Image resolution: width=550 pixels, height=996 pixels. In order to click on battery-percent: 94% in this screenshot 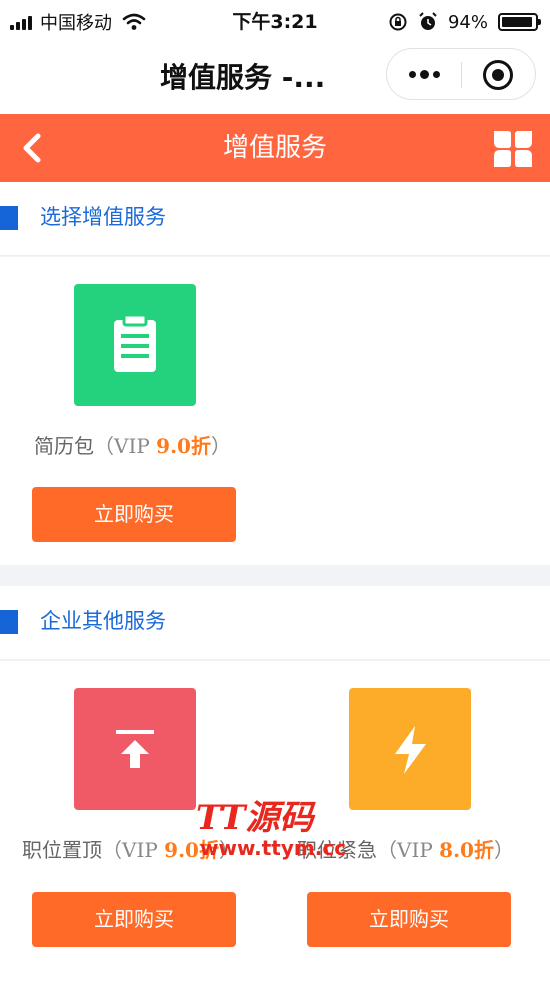, I will do `click(467, 22)`.